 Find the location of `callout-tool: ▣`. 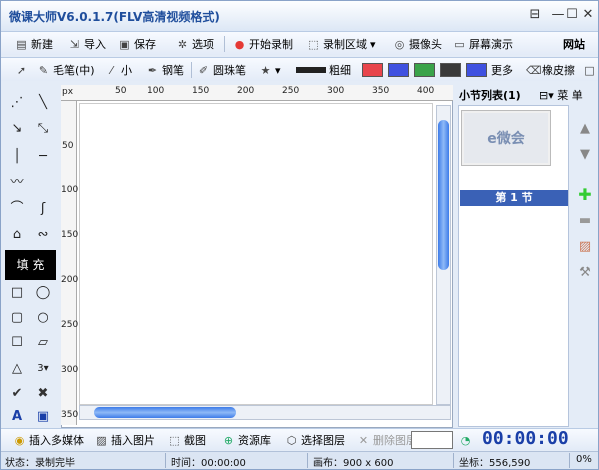

callout-tool: ▣ is located at coordinates (43, 417).